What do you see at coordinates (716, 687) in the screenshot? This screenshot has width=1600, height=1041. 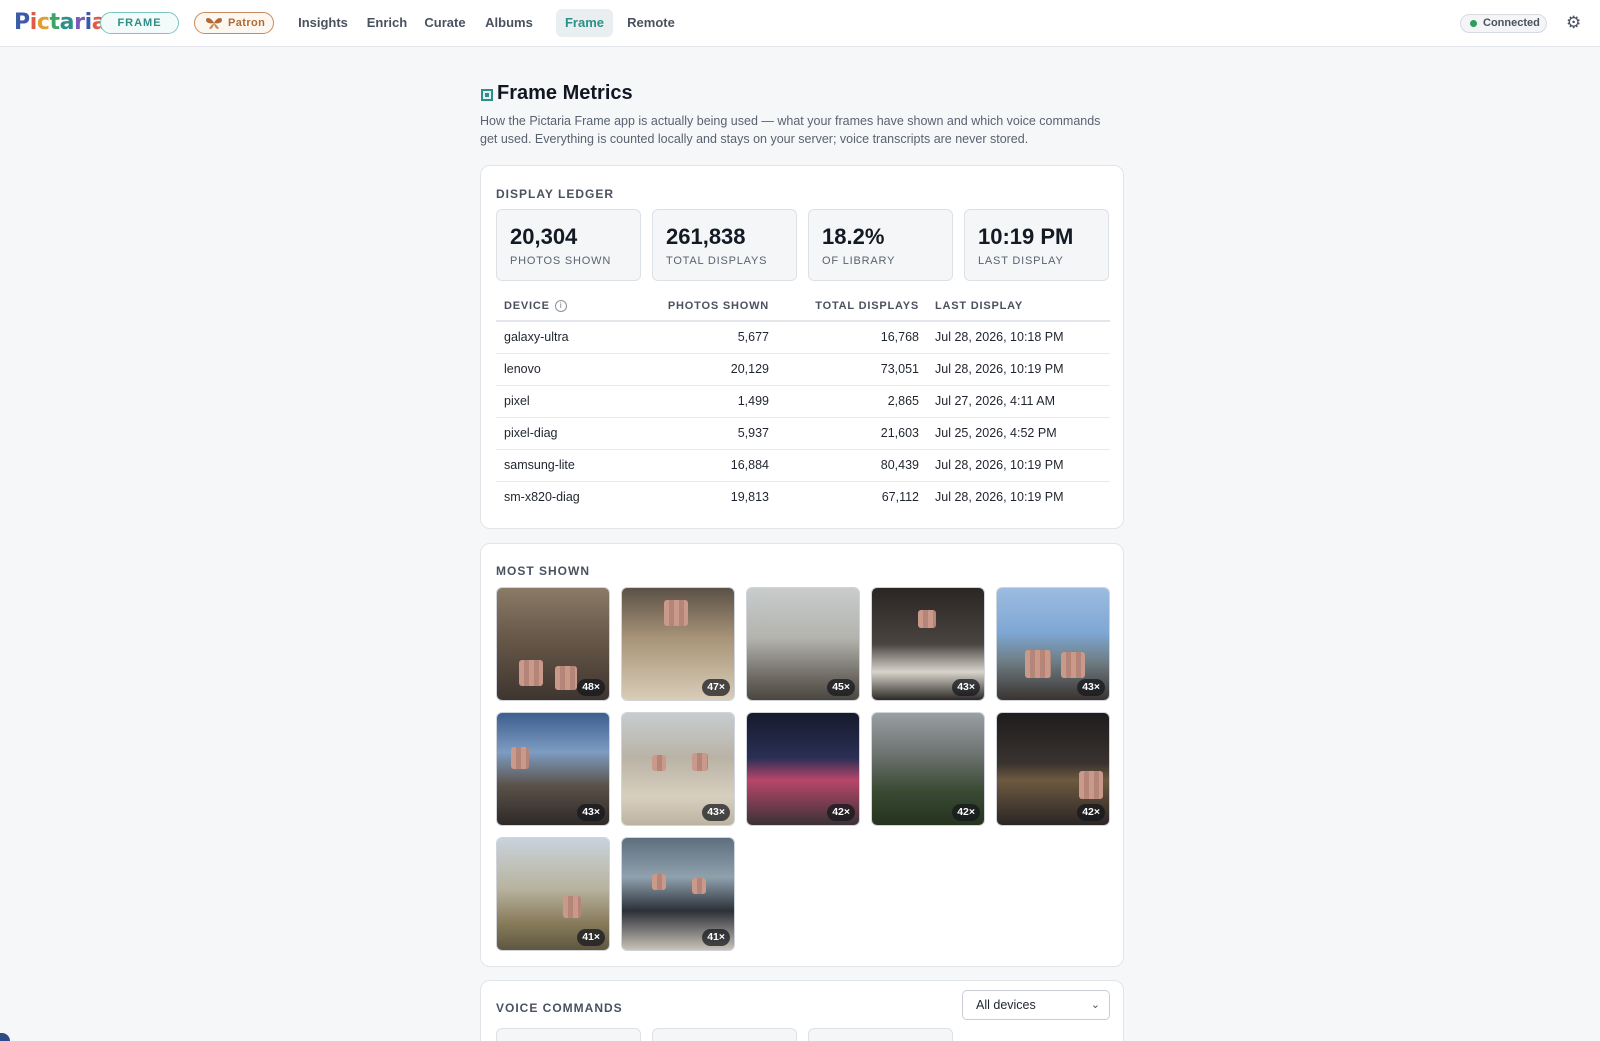 I see `display-count-badge: 47×` at bounding box center [716, 687].